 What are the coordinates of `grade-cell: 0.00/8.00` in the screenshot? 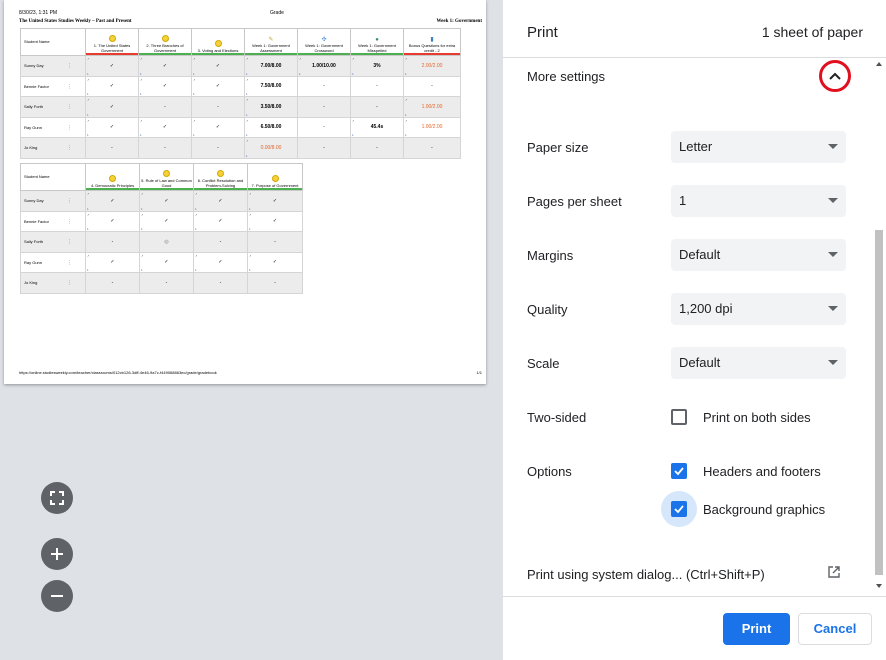 It's located at (271, 147).